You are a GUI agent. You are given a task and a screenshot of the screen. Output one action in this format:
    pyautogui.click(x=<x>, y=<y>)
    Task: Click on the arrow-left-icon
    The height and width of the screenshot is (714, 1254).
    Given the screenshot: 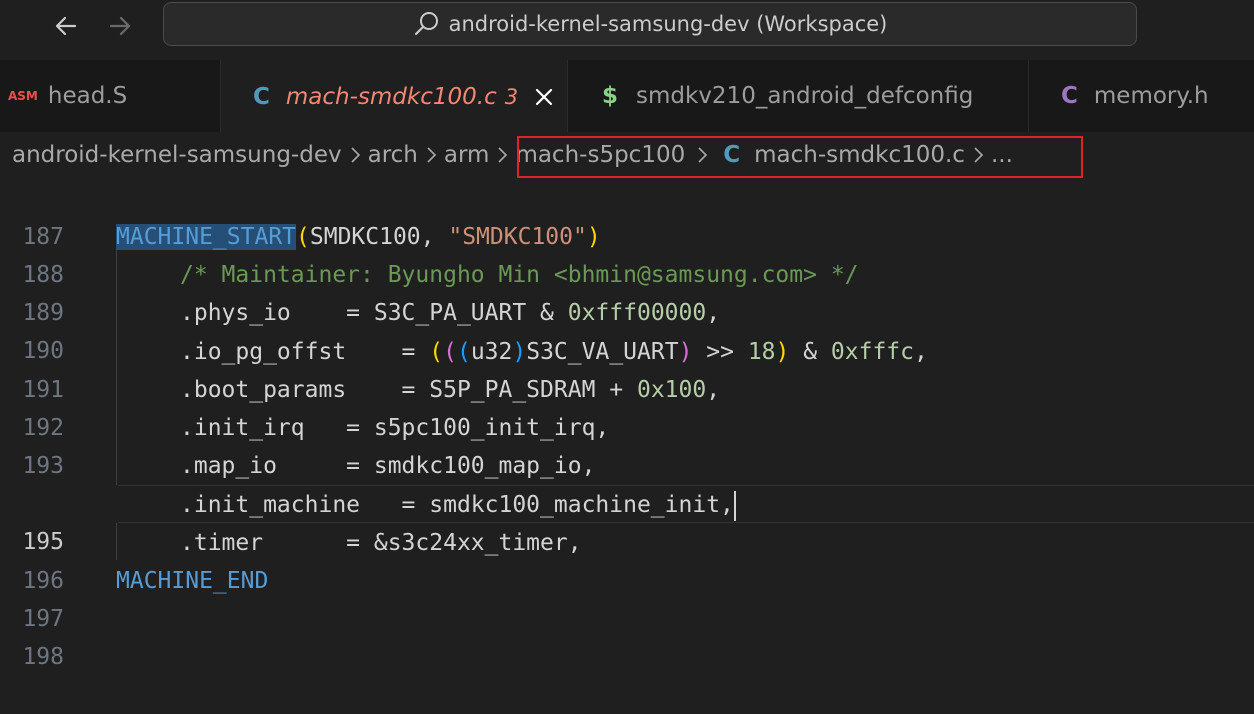 What is the action you would take?
    pyautogui.click(x=66, y=26)
    